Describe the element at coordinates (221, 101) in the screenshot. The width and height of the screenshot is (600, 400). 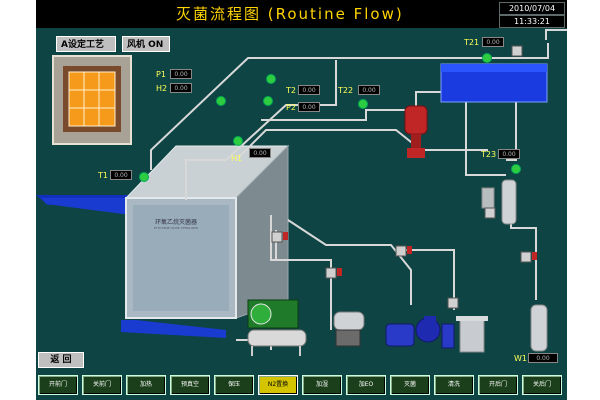
I see `sensor-dot-h2` at that location.